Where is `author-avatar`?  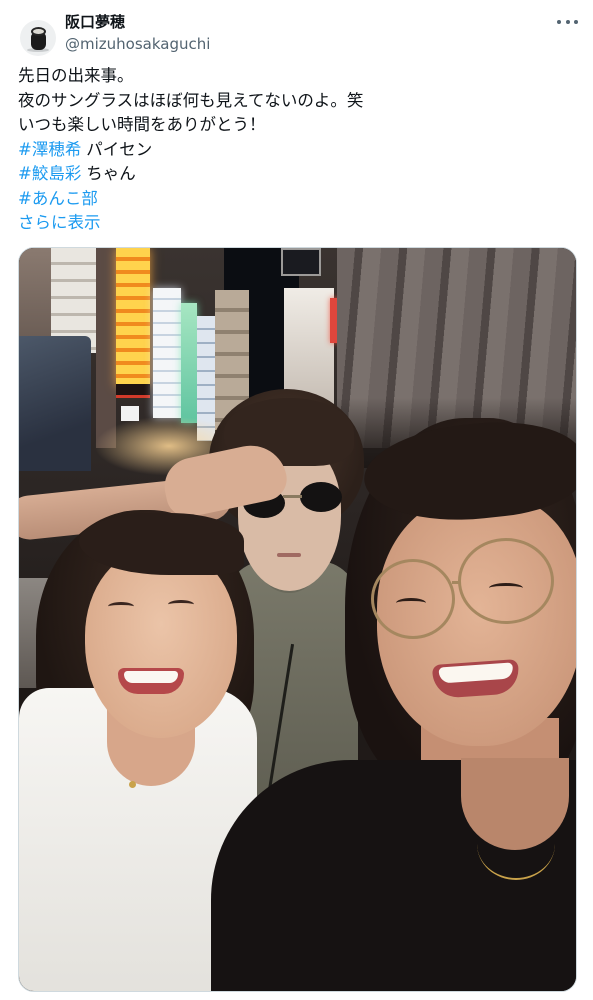
author-avatar is located at coordinates (38, 38).